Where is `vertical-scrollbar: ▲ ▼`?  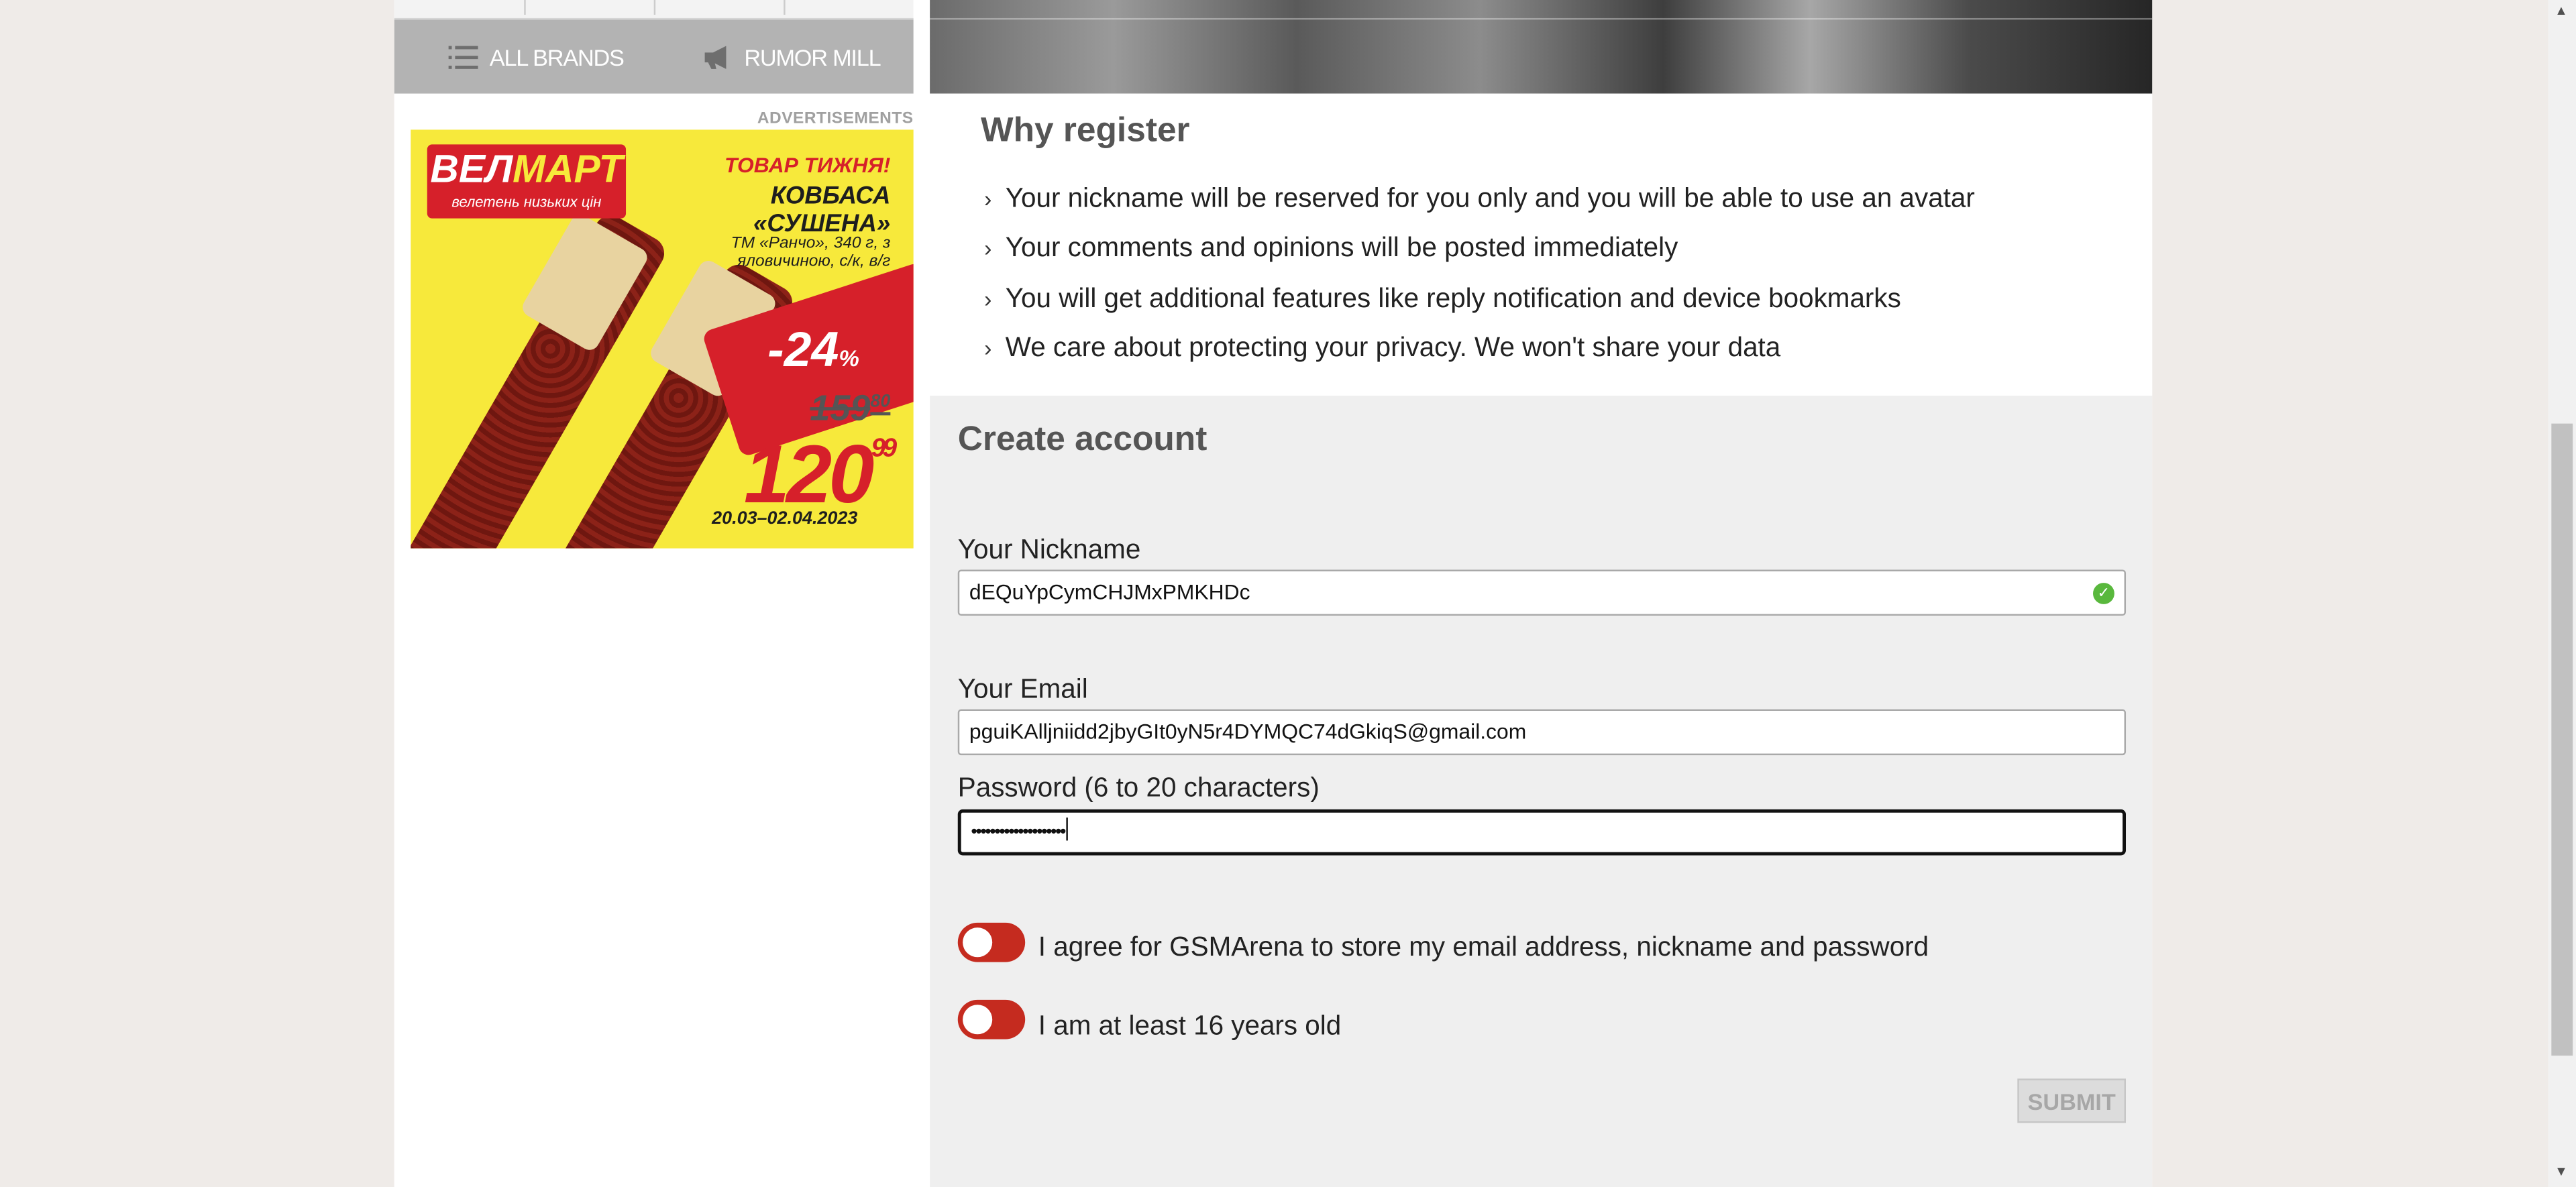 vertical-scrollbar: ▲ ▼ is located at coordinates (2562, 593).